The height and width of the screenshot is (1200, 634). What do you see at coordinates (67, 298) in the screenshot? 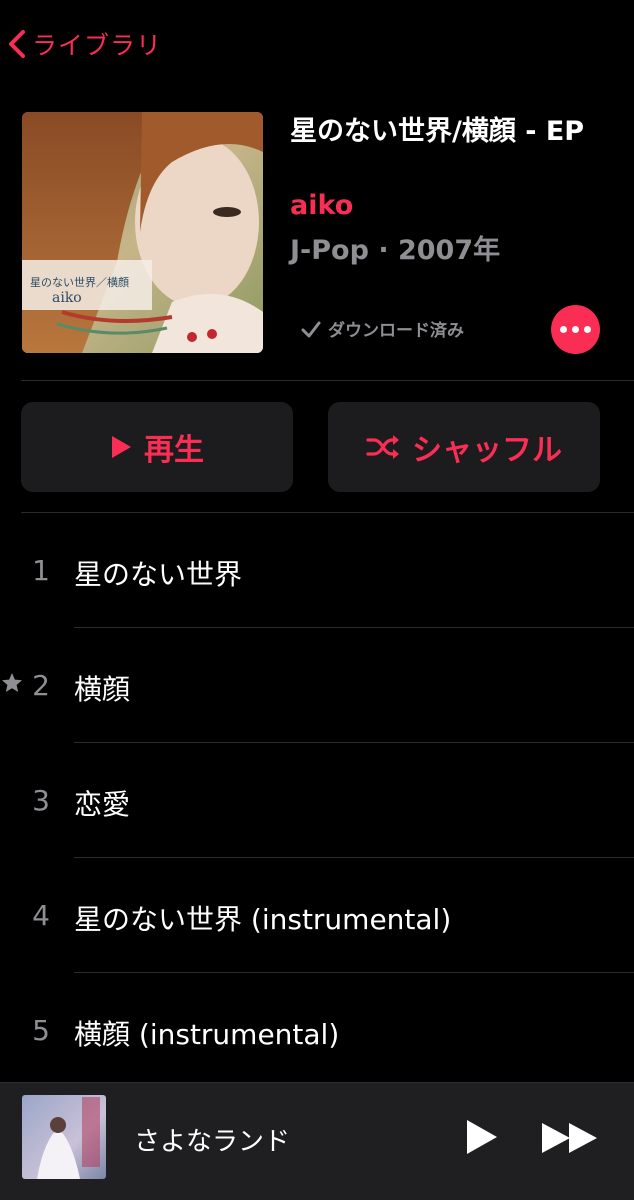
I see `artwork-artist: aiko` at bounding box center [67, 298].